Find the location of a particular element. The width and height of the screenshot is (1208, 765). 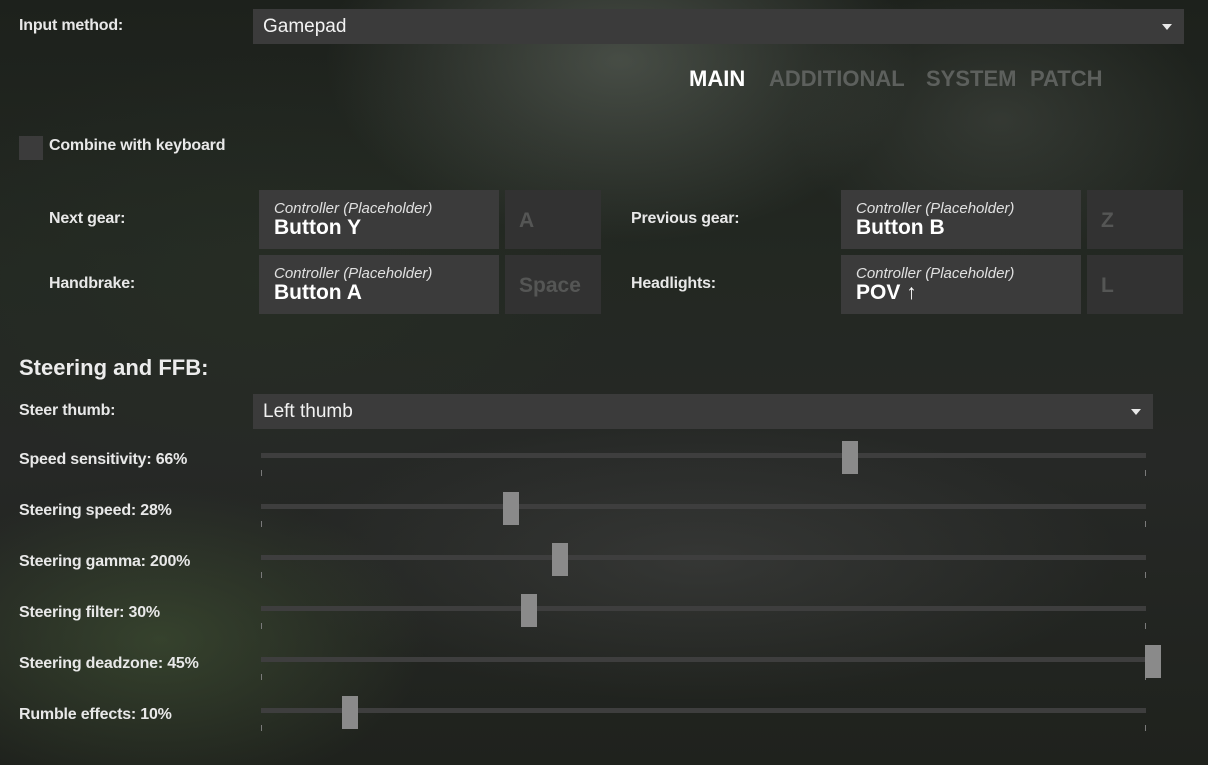

next-gear-key: A is located at coordinates (553, 219).